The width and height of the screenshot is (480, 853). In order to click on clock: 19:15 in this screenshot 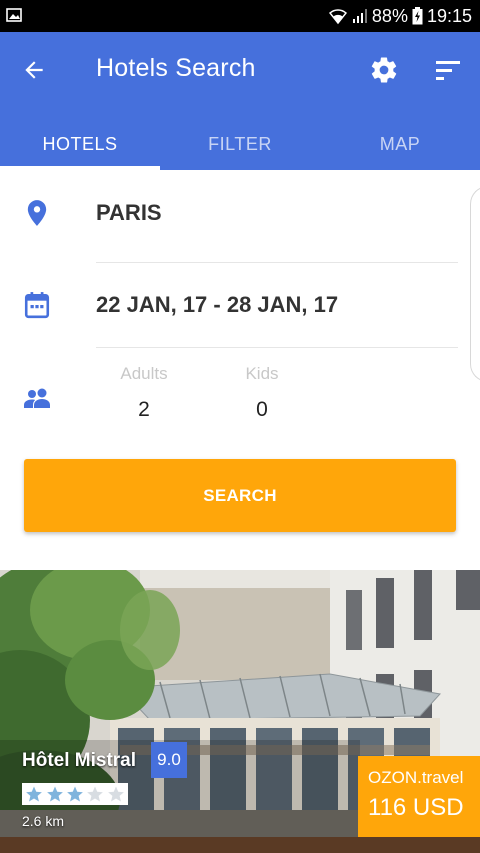, I will do `click(449, 15)`.